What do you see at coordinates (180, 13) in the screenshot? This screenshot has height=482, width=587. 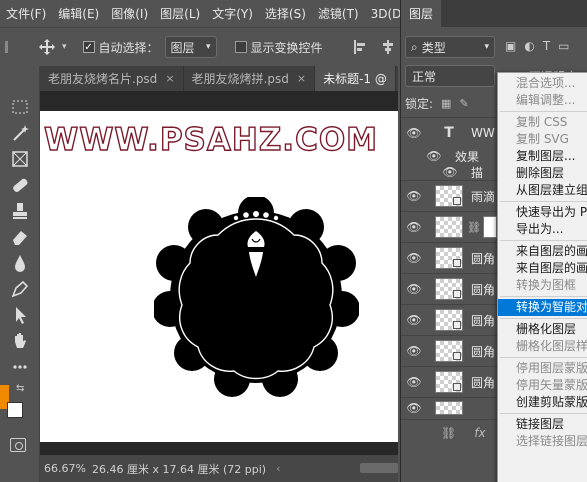 I see `menu-item: 图层(L)` at bounding box center [180, 13].